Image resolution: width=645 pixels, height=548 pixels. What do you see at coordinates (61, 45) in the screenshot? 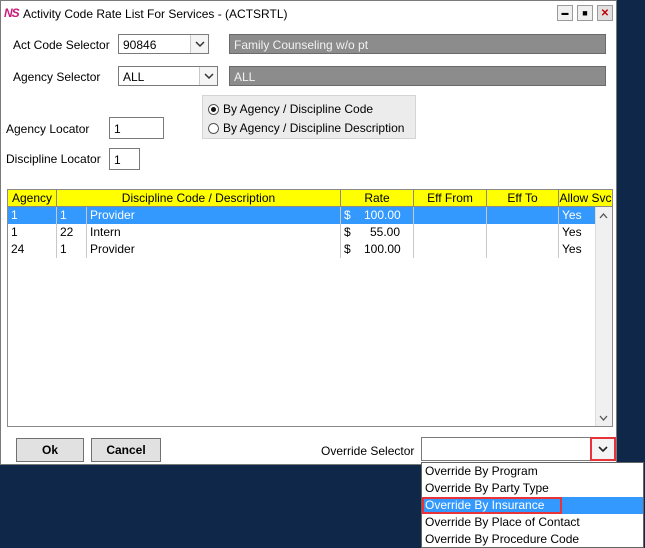
I see `act-code-label: Act Code Selector` at bounding box center [61, 45].